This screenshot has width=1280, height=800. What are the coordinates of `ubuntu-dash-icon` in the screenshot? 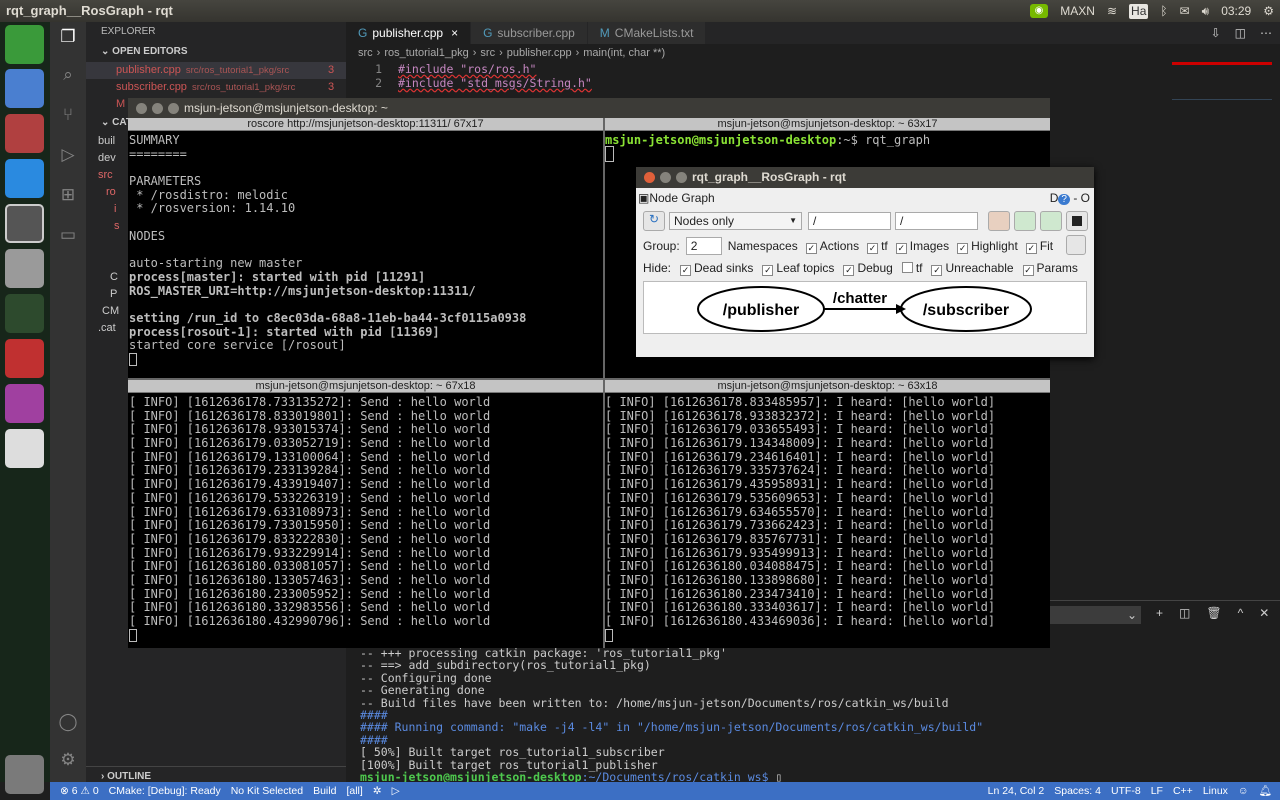 It's located at (24, 44).